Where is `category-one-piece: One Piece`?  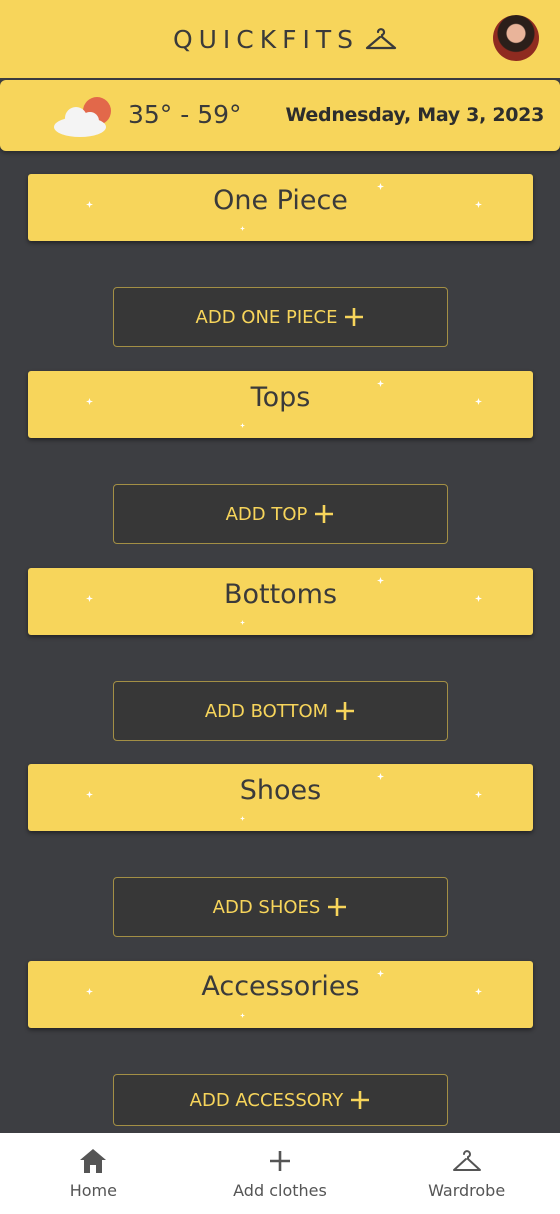
category-one-piece: One Piece is located at coordinates (280, 207).